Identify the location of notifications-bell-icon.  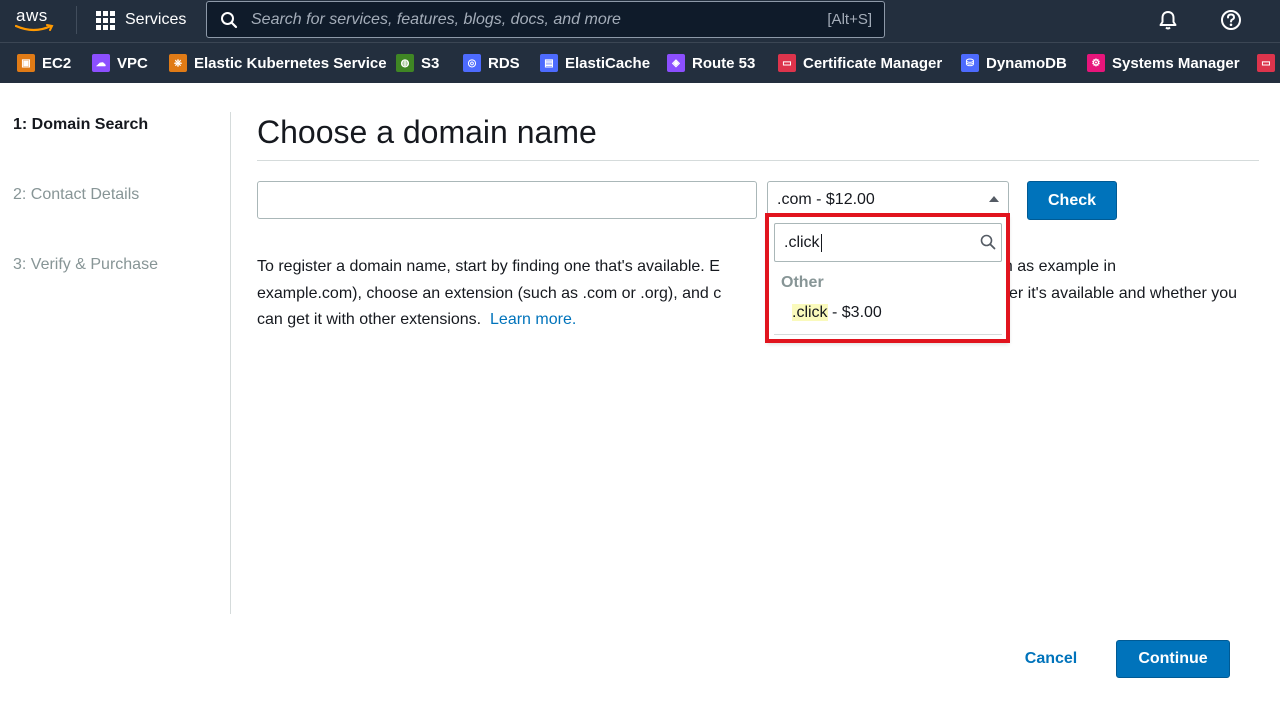
(1168, 20).